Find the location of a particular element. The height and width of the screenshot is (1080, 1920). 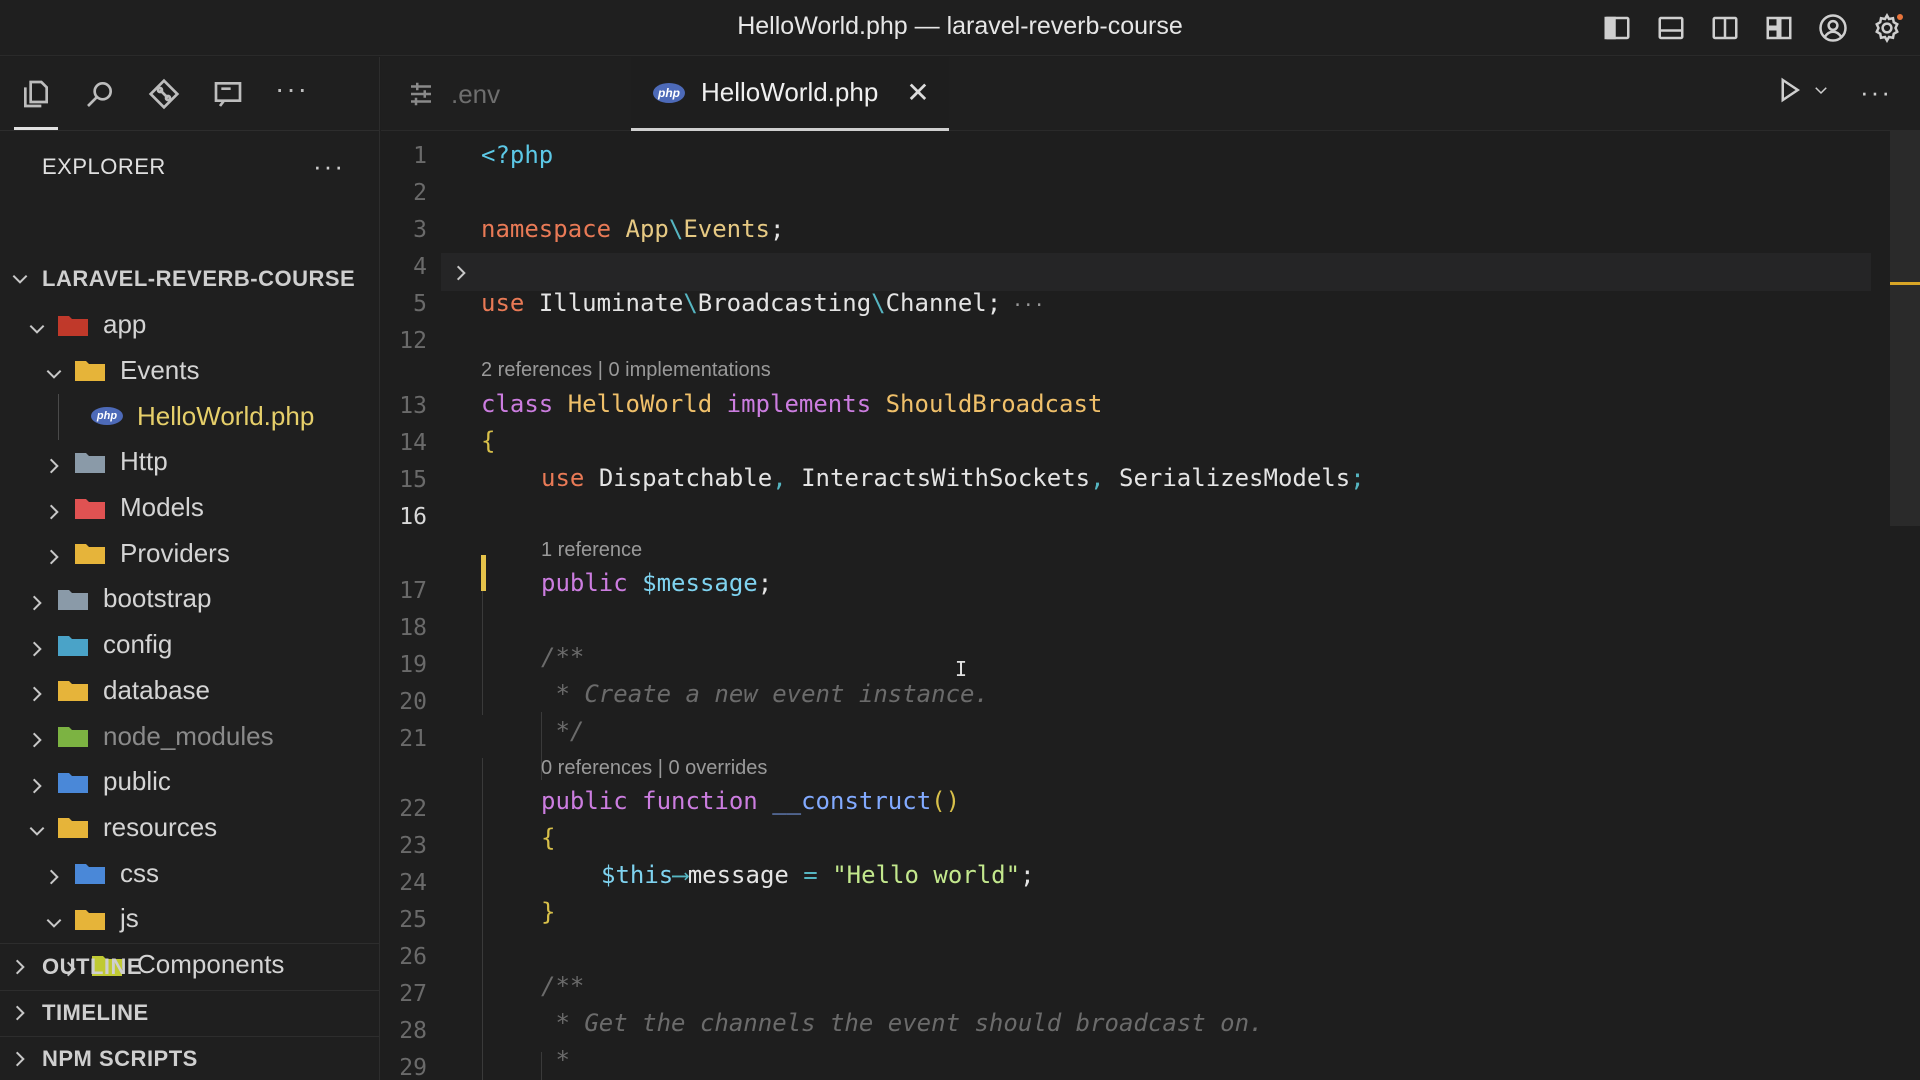

line-number: 29 is located at coordinates (413, 1067).